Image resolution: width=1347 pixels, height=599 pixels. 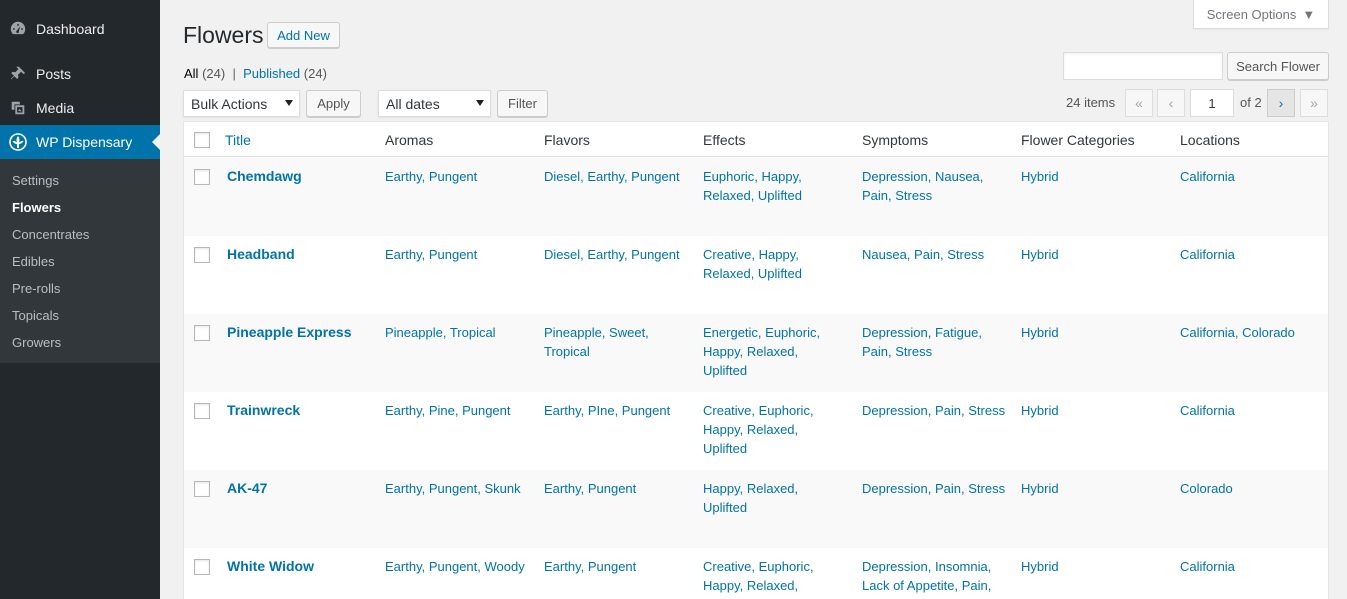 What do you see at coordinates (315, 73) in the screenshot?
I see `view-published-count: (24)` at bounding box center [315, 73].